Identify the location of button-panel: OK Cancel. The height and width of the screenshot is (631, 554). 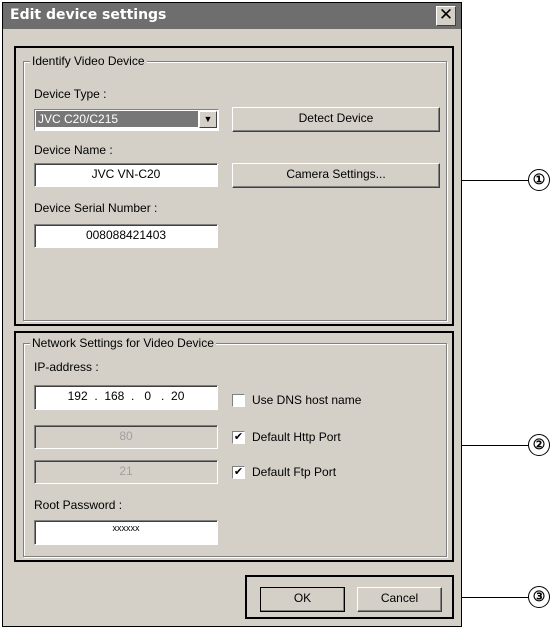
(349, 597).